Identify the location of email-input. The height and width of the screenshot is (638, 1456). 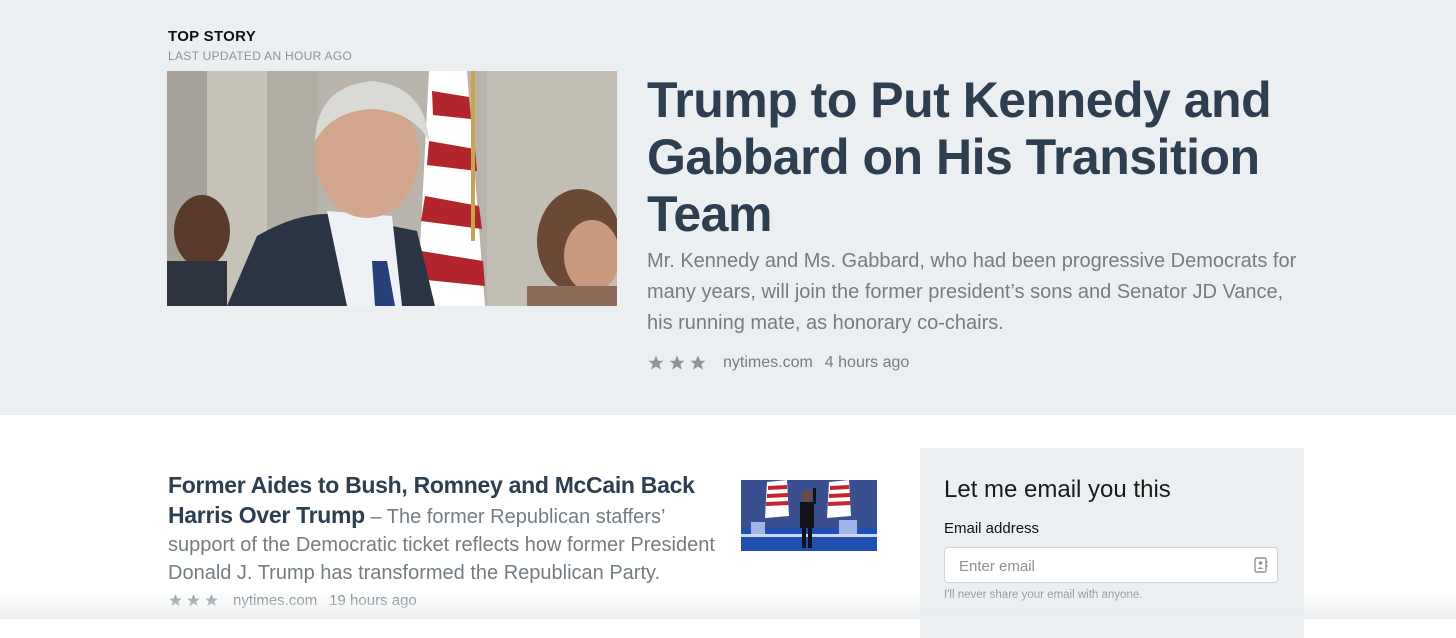
(1104, 566).